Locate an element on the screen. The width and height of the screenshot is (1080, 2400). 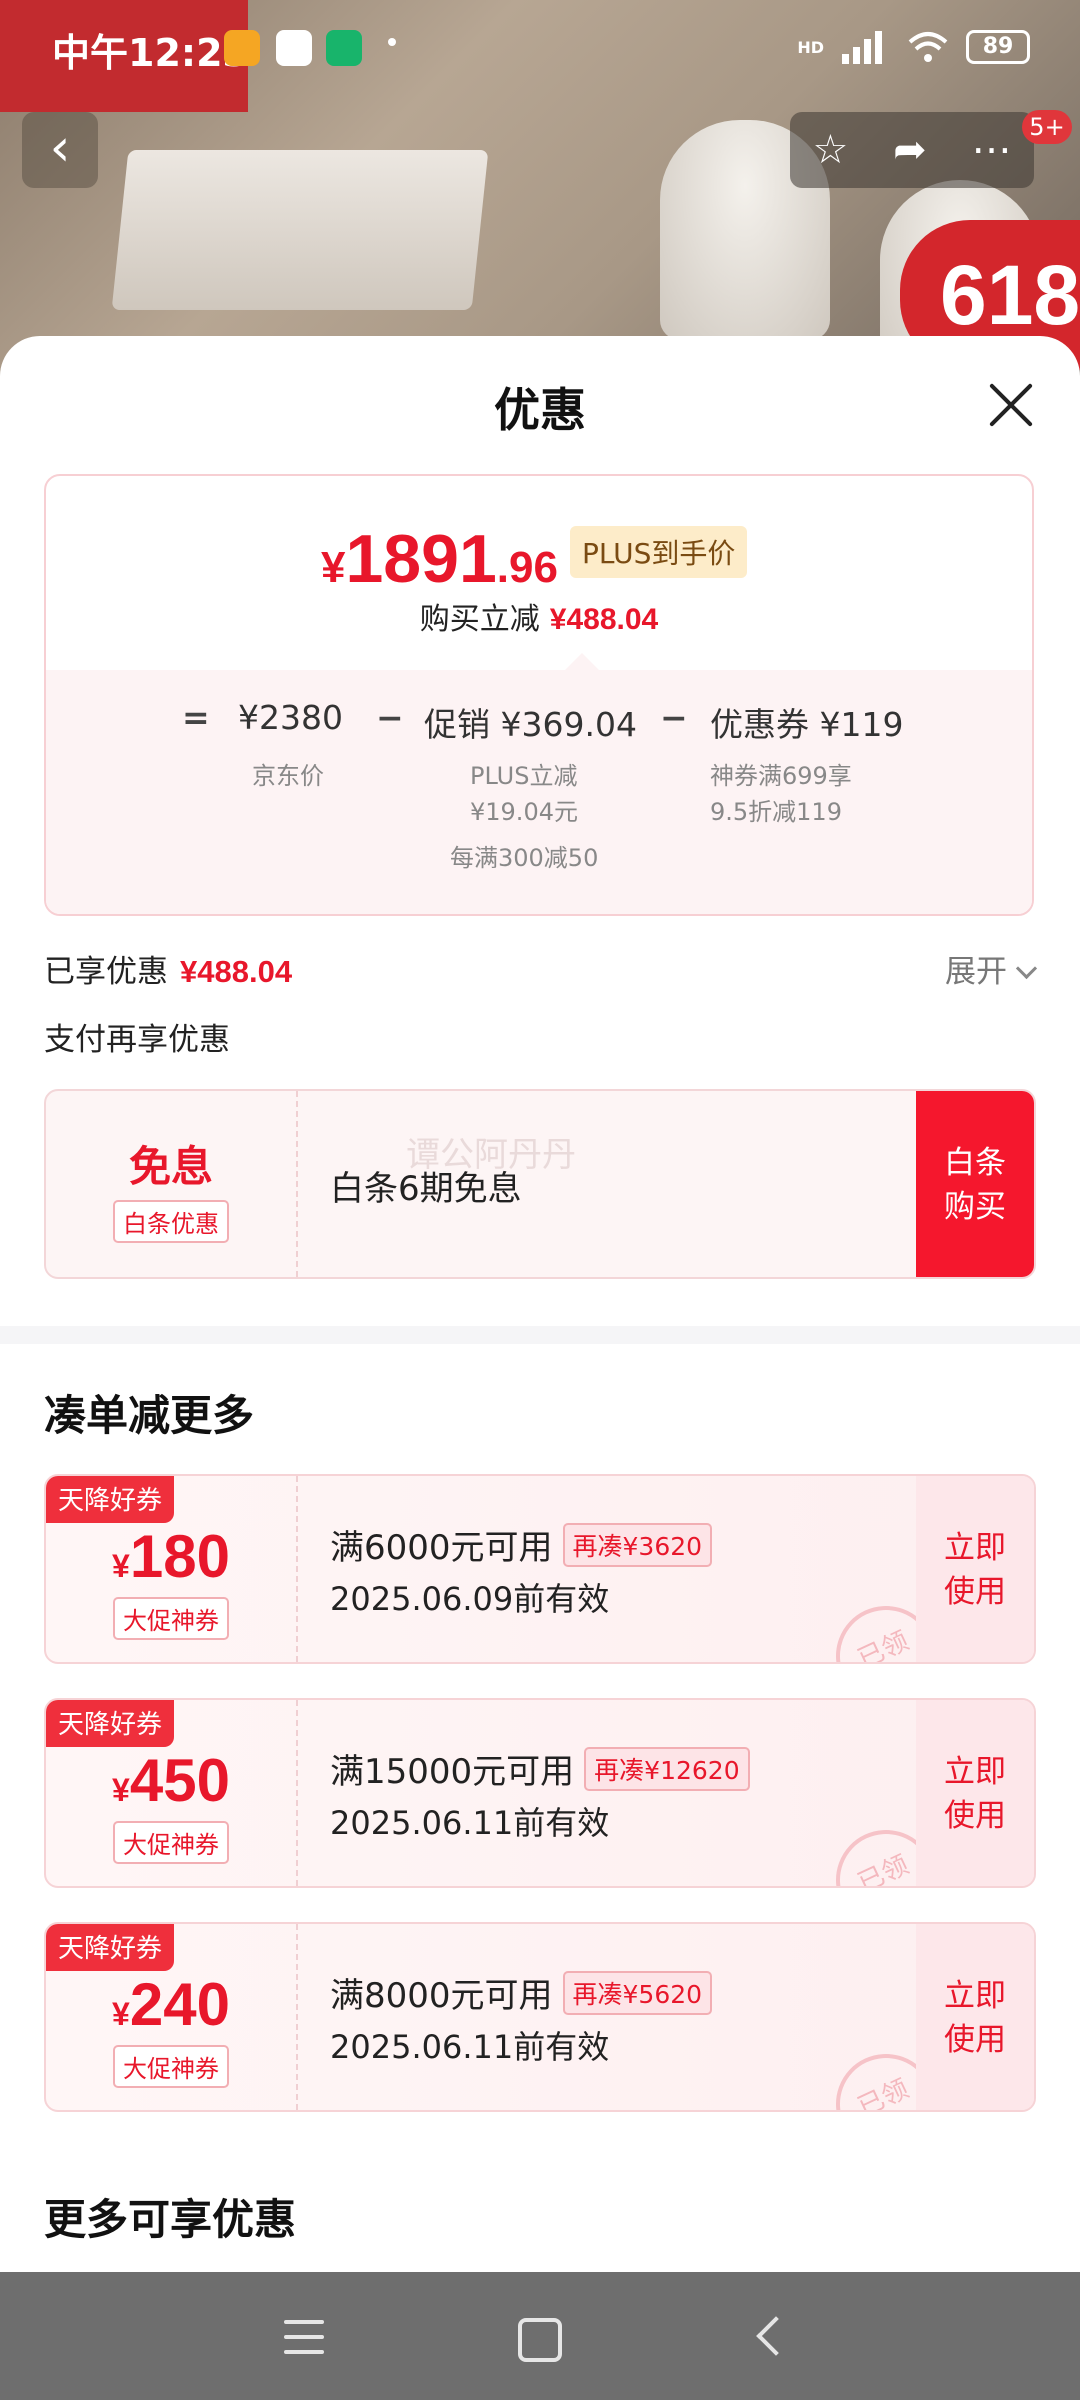
share-icon: ➦ is located at coordinates (910, 150).